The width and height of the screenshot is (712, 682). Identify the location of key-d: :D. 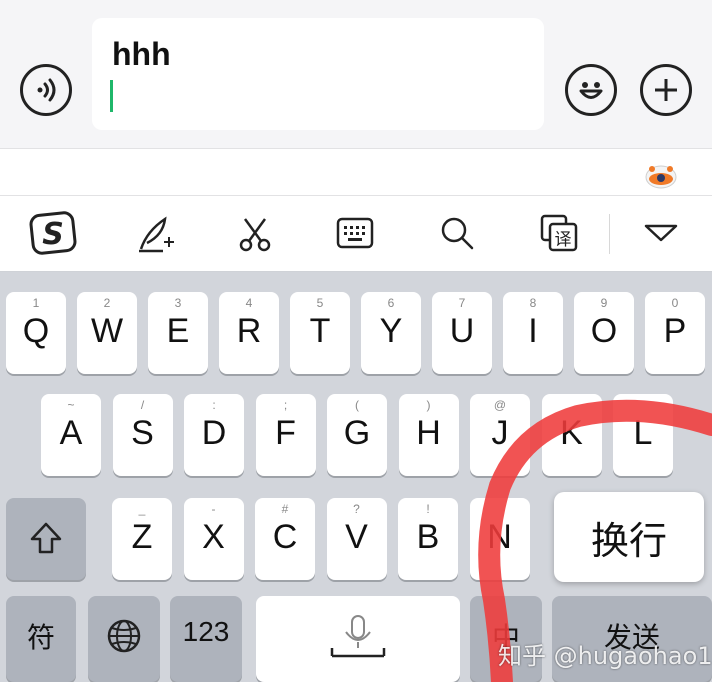
(214, 435).